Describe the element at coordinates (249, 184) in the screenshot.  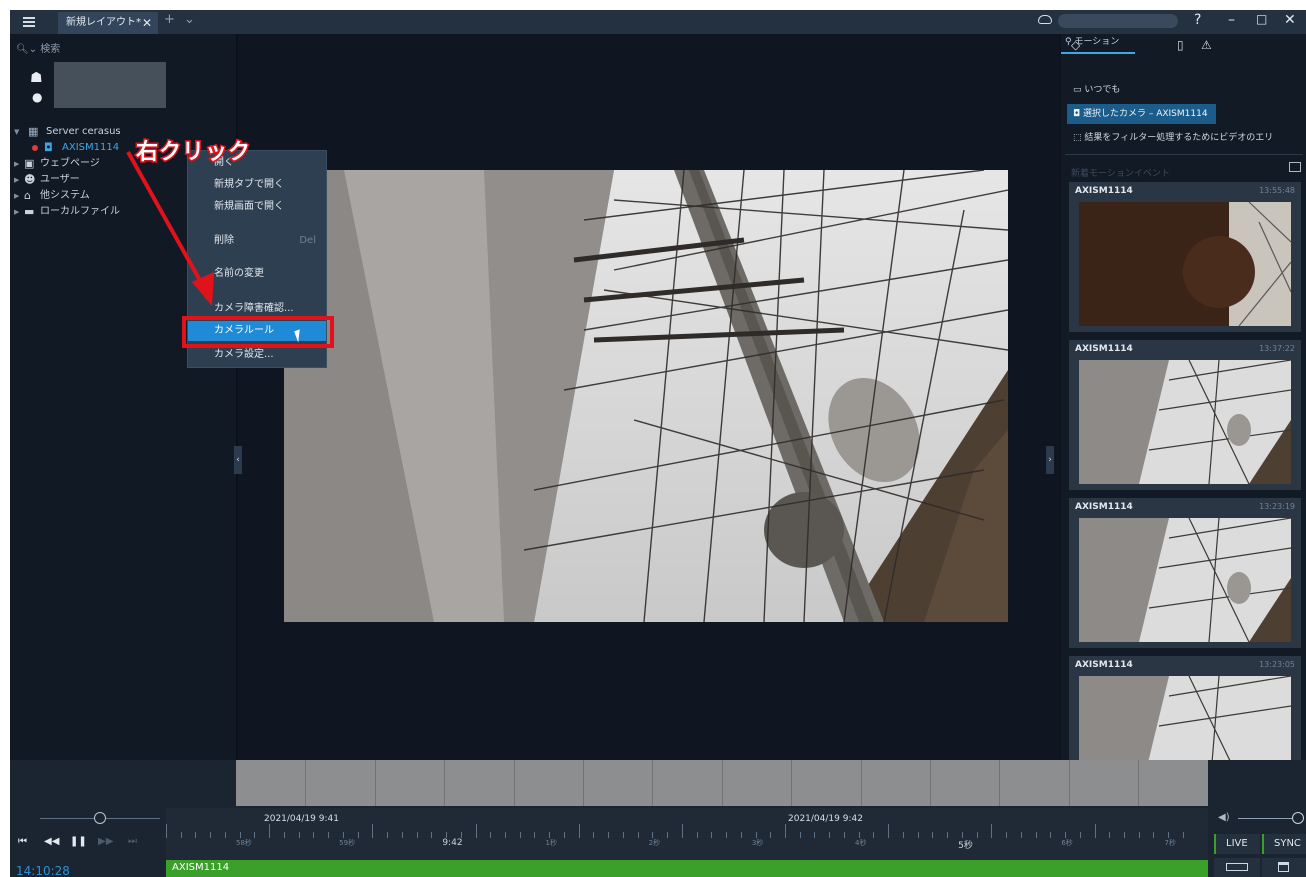
I see `menu-item-label: 新規タブで開く` at that location.